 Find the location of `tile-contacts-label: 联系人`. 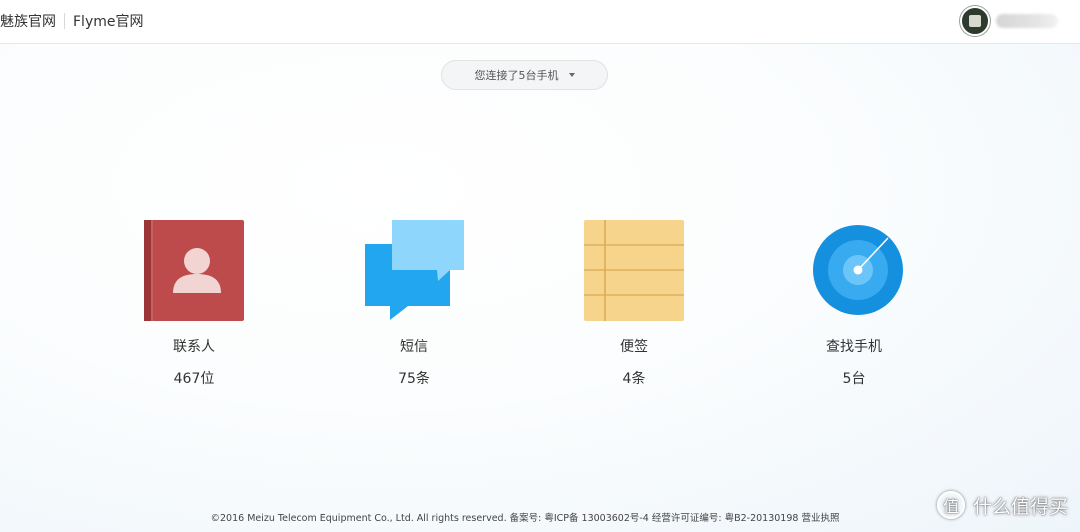

tile-contacts-label: 联系人 is located at coordinates (194, 347).